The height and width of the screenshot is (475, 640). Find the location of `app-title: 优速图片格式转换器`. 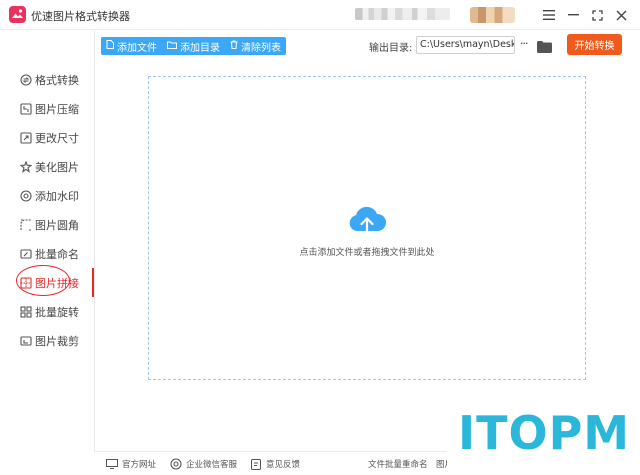

app-title: 优速图片格式转换器 is located at coordinates (80, 16).